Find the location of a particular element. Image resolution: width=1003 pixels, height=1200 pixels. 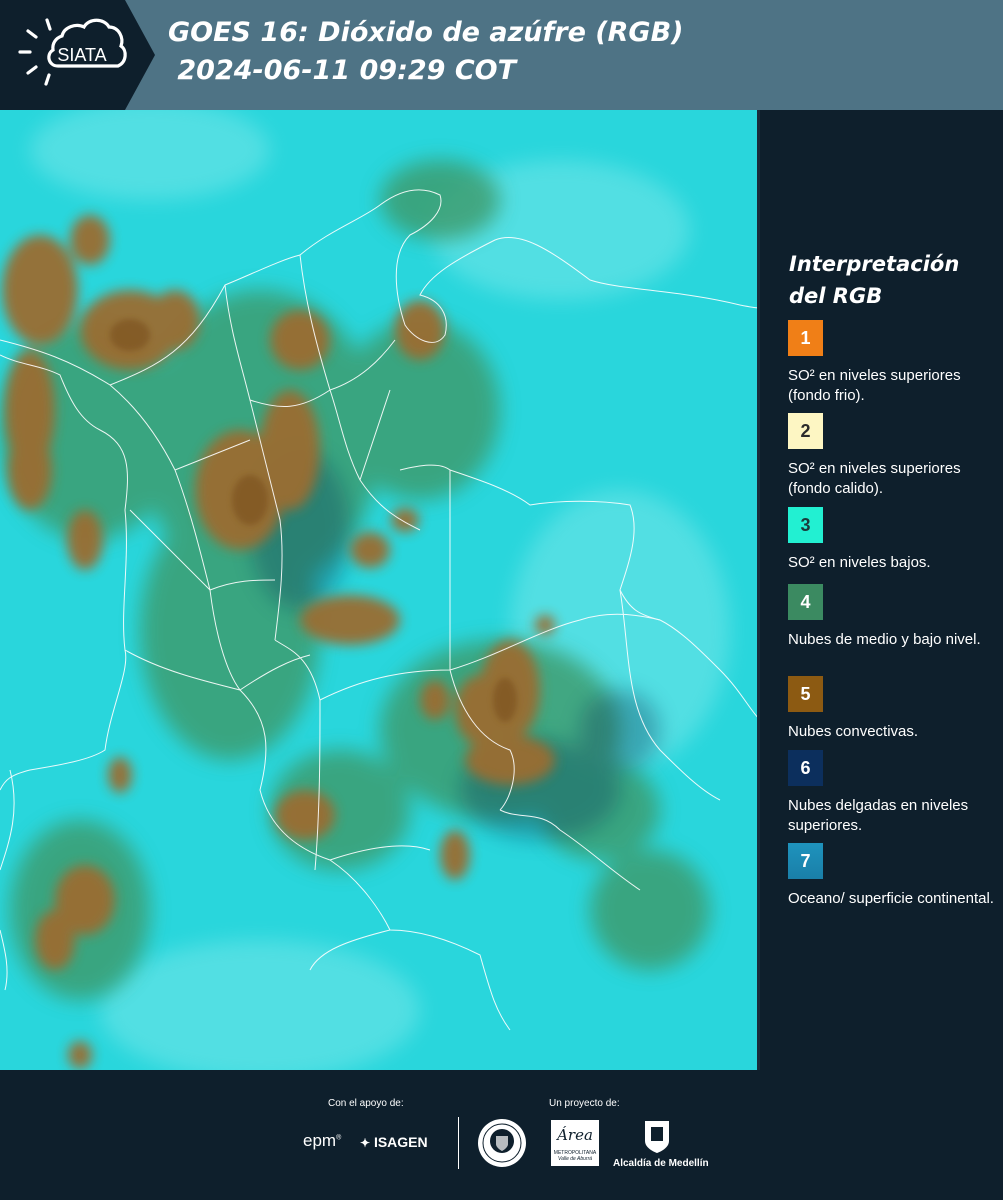

legend-swatch-7: 7 is located at coordinates (805, 861).